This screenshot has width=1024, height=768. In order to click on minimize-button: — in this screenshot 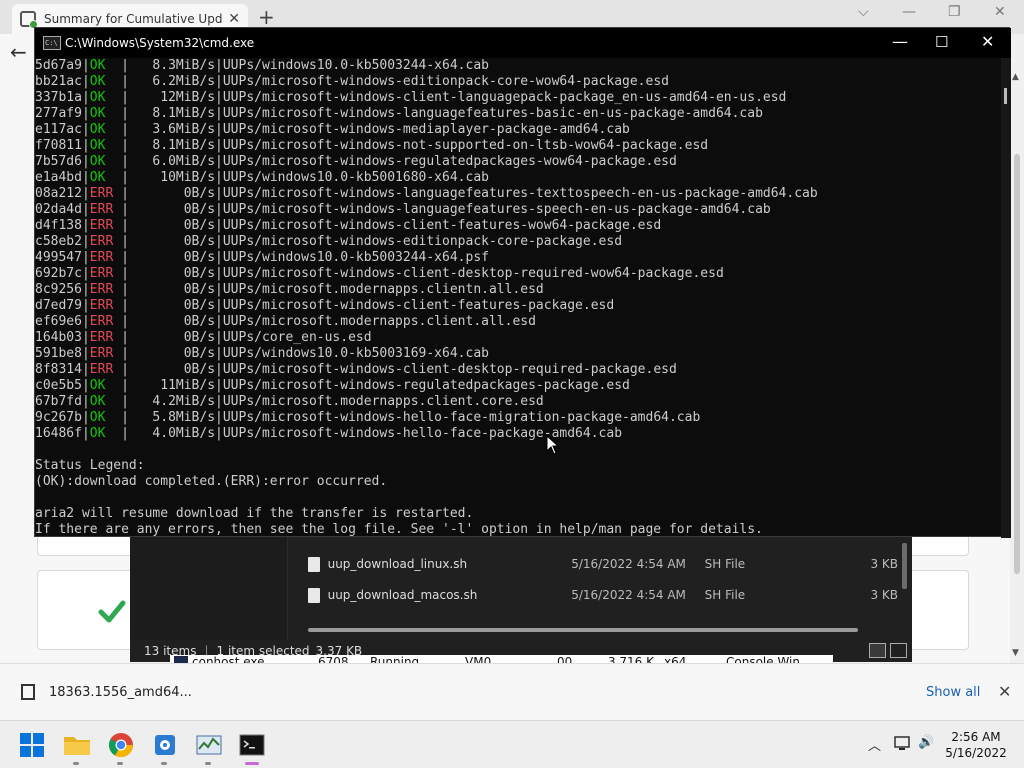, I will do `click(900, 41)`.